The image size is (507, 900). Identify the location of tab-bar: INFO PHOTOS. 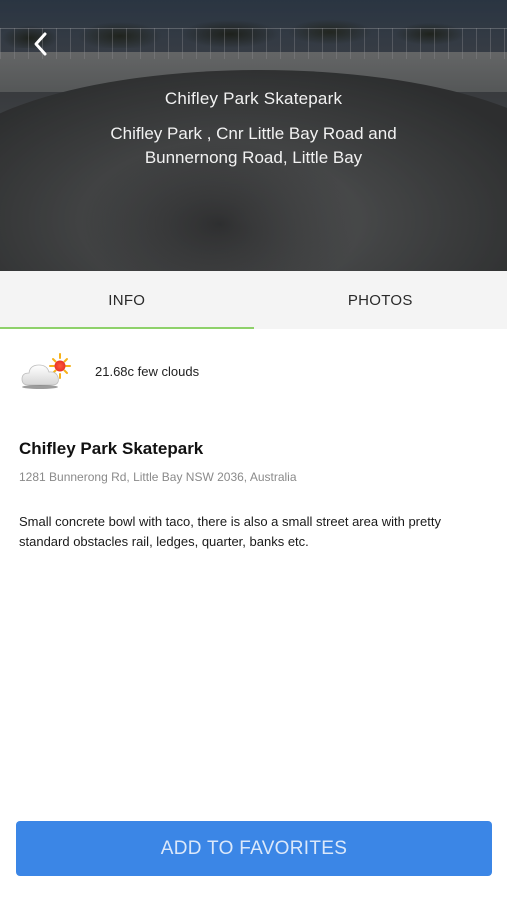
(253, 300).